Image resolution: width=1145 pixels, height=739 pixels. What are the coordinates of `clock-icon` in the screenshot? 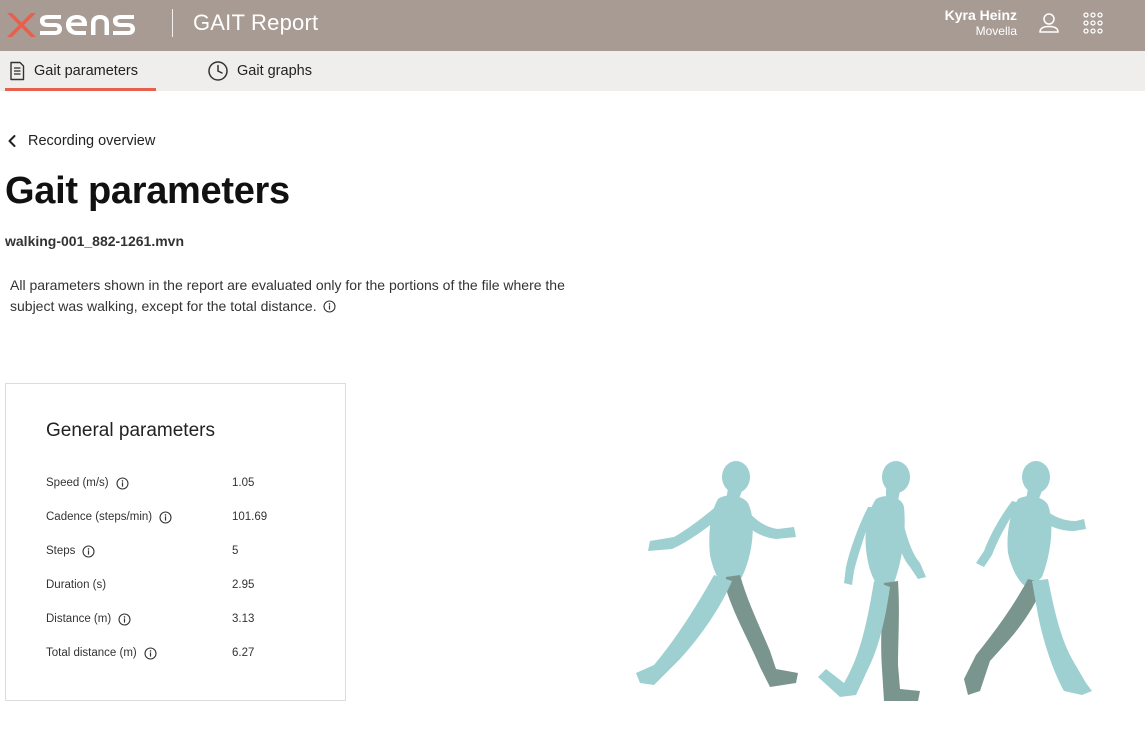 It's located at (218, 71).